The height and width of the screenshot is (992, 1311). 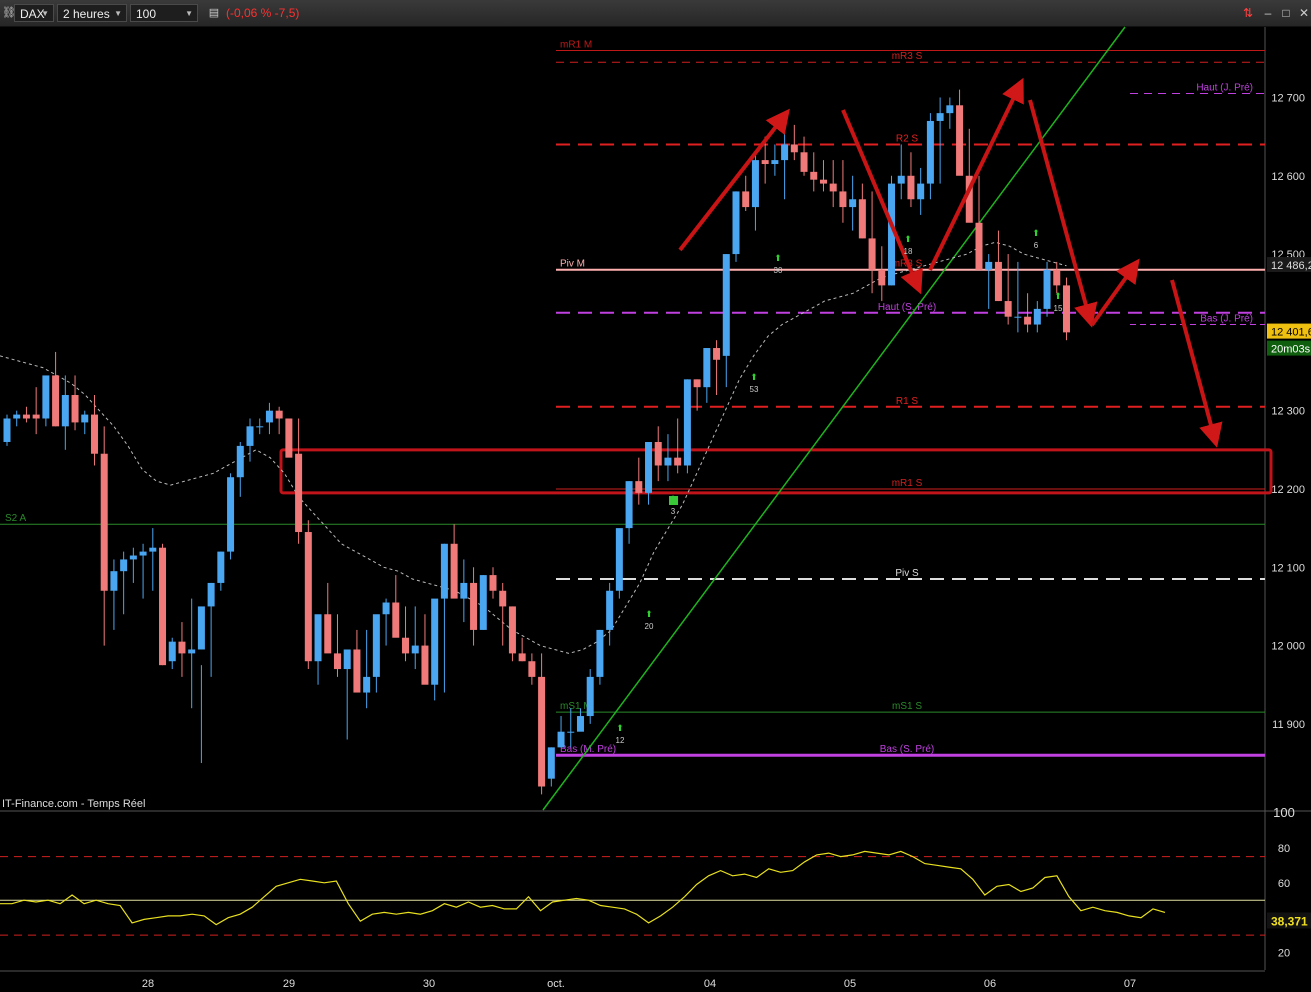 What do you see at coordinates (907, 483) in the screenshot?
I see `level-label: mR1 S` at bounding box center [907, 483].